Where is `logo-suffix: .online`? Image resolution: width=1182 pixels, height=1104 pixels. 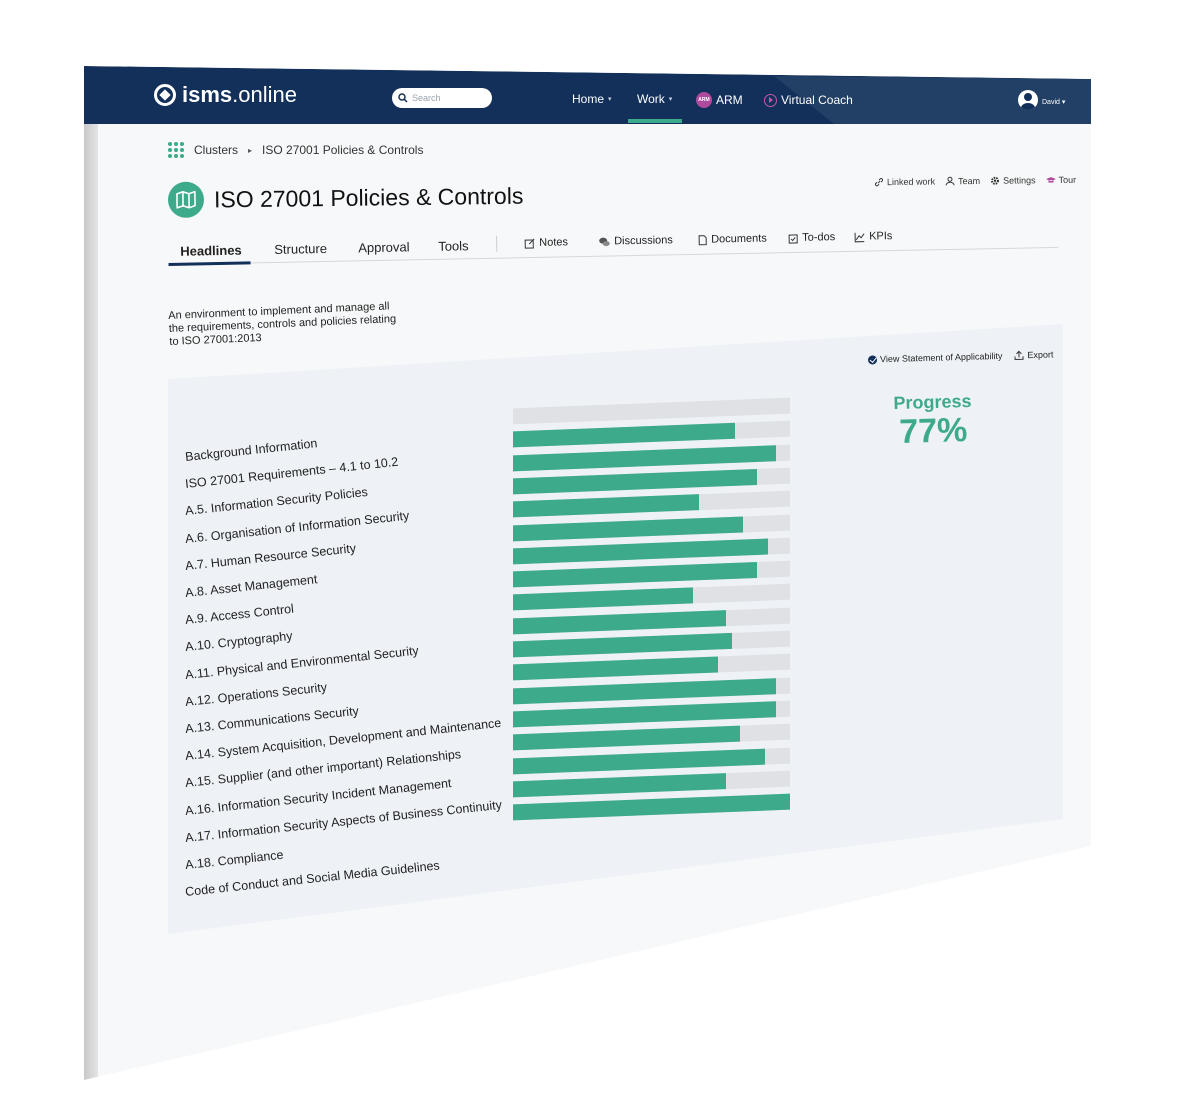
logo-suffix: .online is located at coordinates (264, 94).